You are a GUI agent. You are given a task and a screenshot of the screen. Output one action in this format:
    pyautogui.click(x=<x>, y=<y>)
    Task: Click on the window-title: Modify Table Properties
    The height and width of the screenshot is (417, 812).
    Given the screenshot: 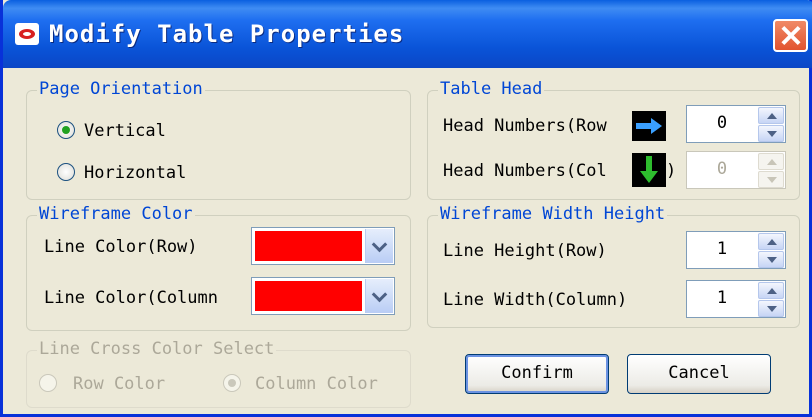 What is the action you would take?
    pyautogui.click(x=227, y=34)
    